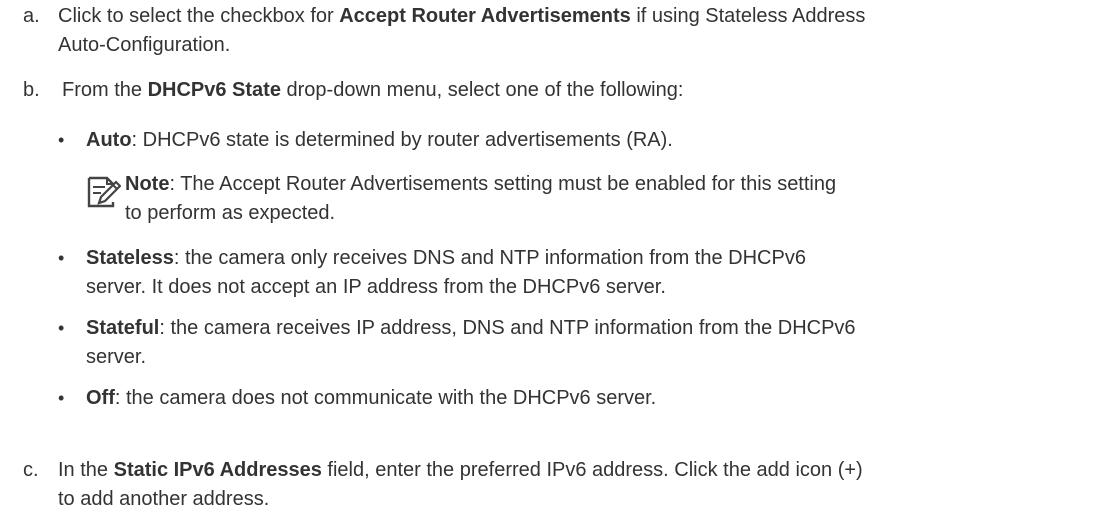  What do you see at coordinates (217, 470) in the screenshot?
I see `ui-term: Static IPv6 Addresses` at bounding box center [217, 470].